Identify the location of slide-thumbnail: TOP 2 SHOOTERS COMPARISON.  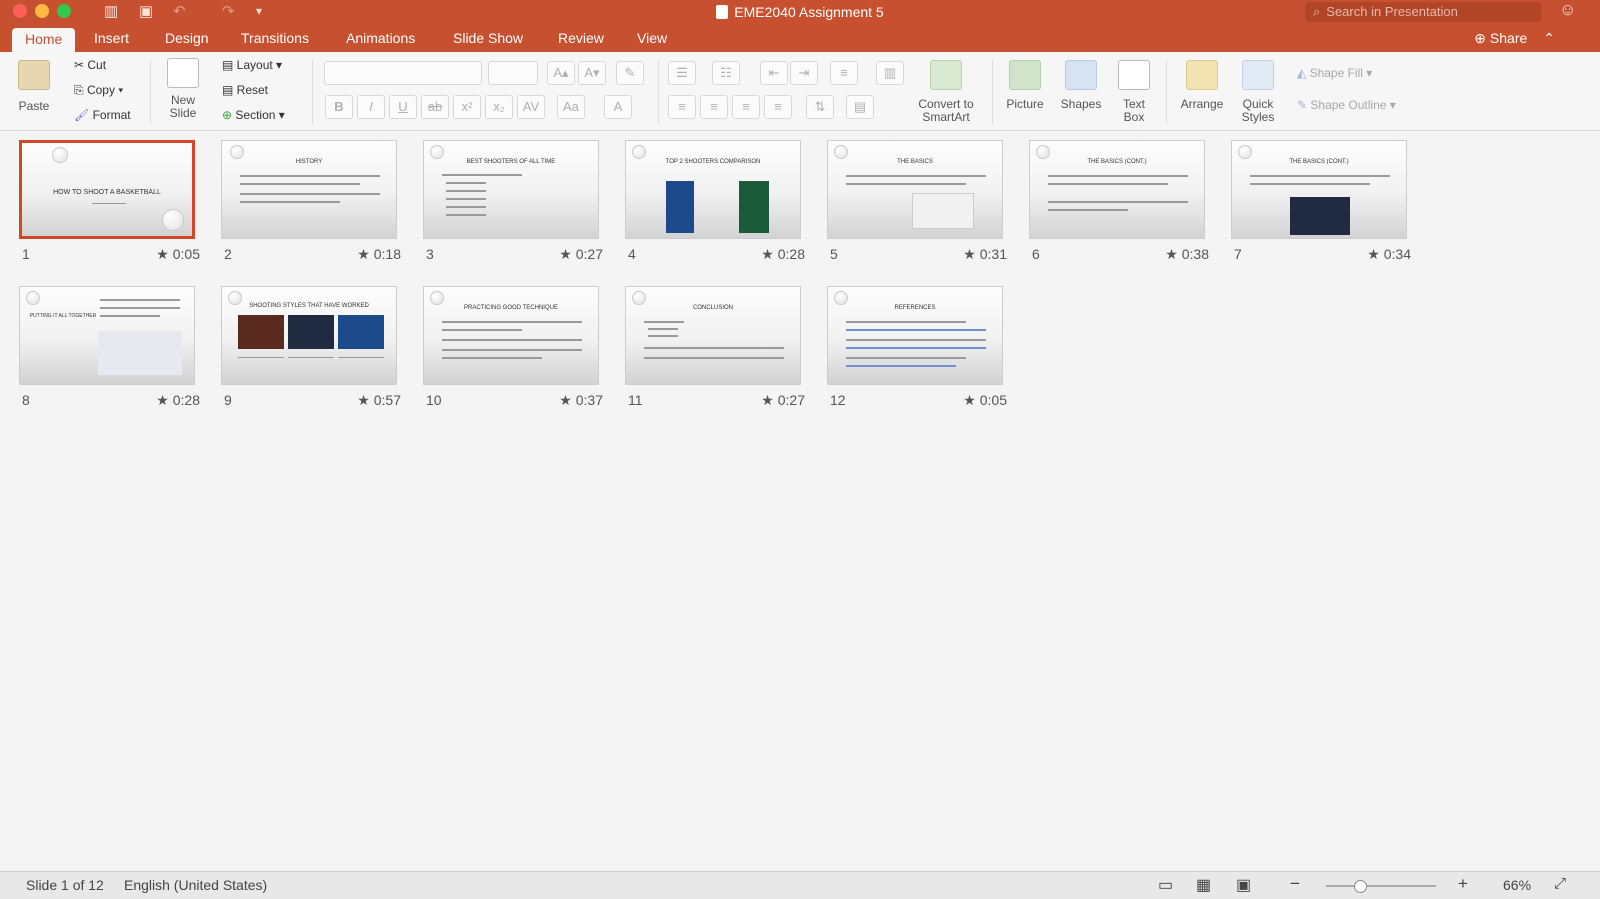
(713, 189).